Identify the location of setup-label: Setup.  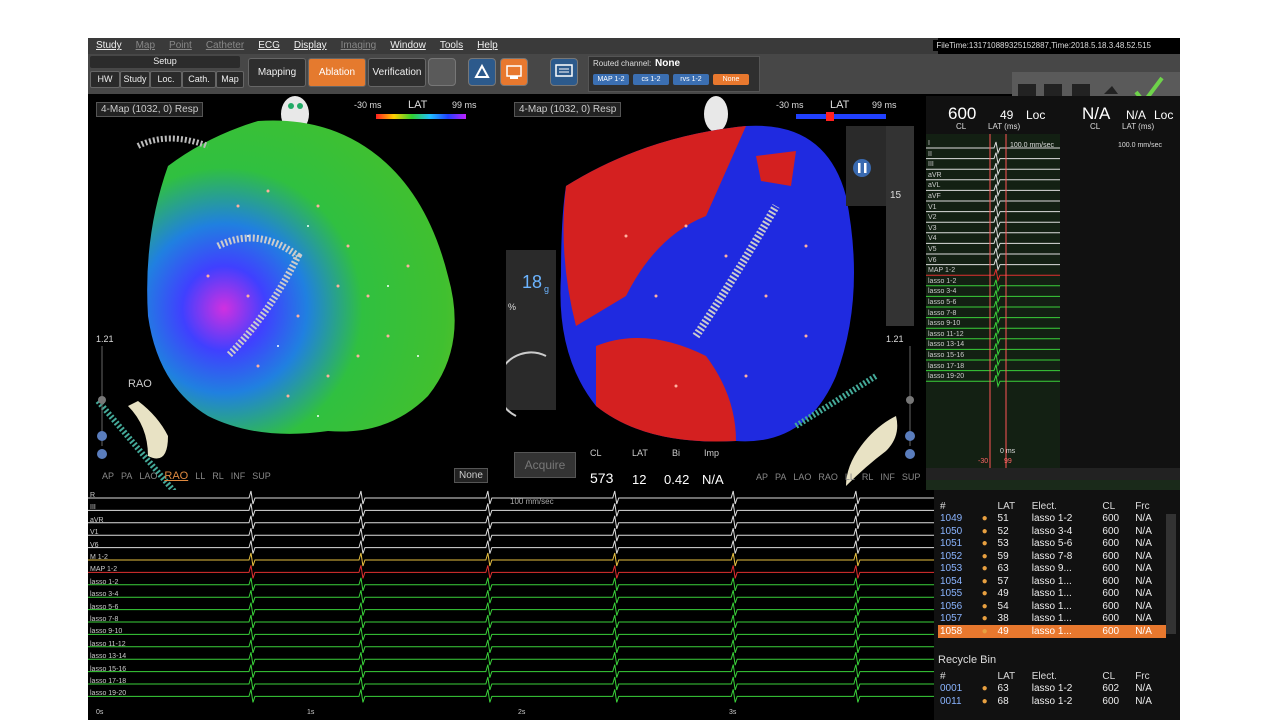
(165, 62).